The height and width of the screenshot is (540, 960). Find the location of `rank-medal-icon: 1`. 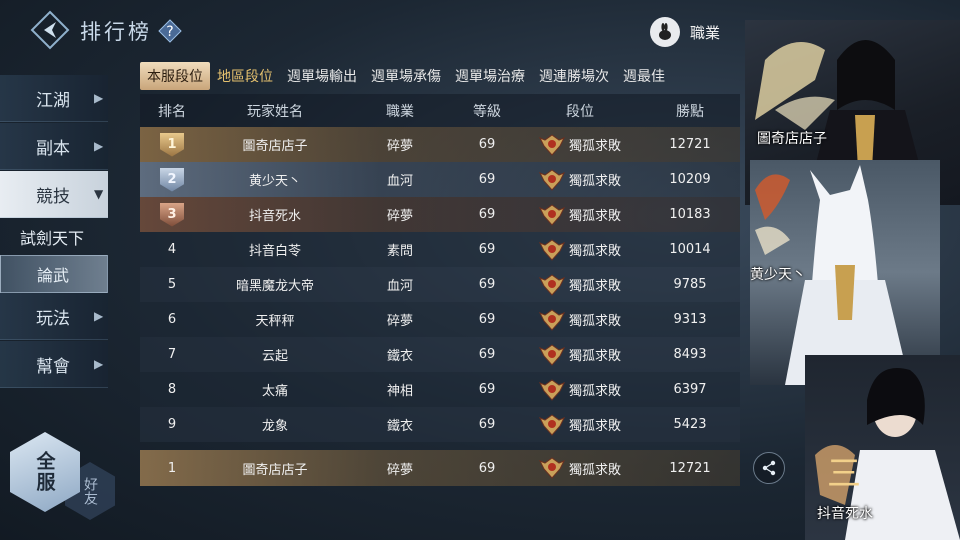

rank-medal-icon: 1 is located at coordinates (172, 144).